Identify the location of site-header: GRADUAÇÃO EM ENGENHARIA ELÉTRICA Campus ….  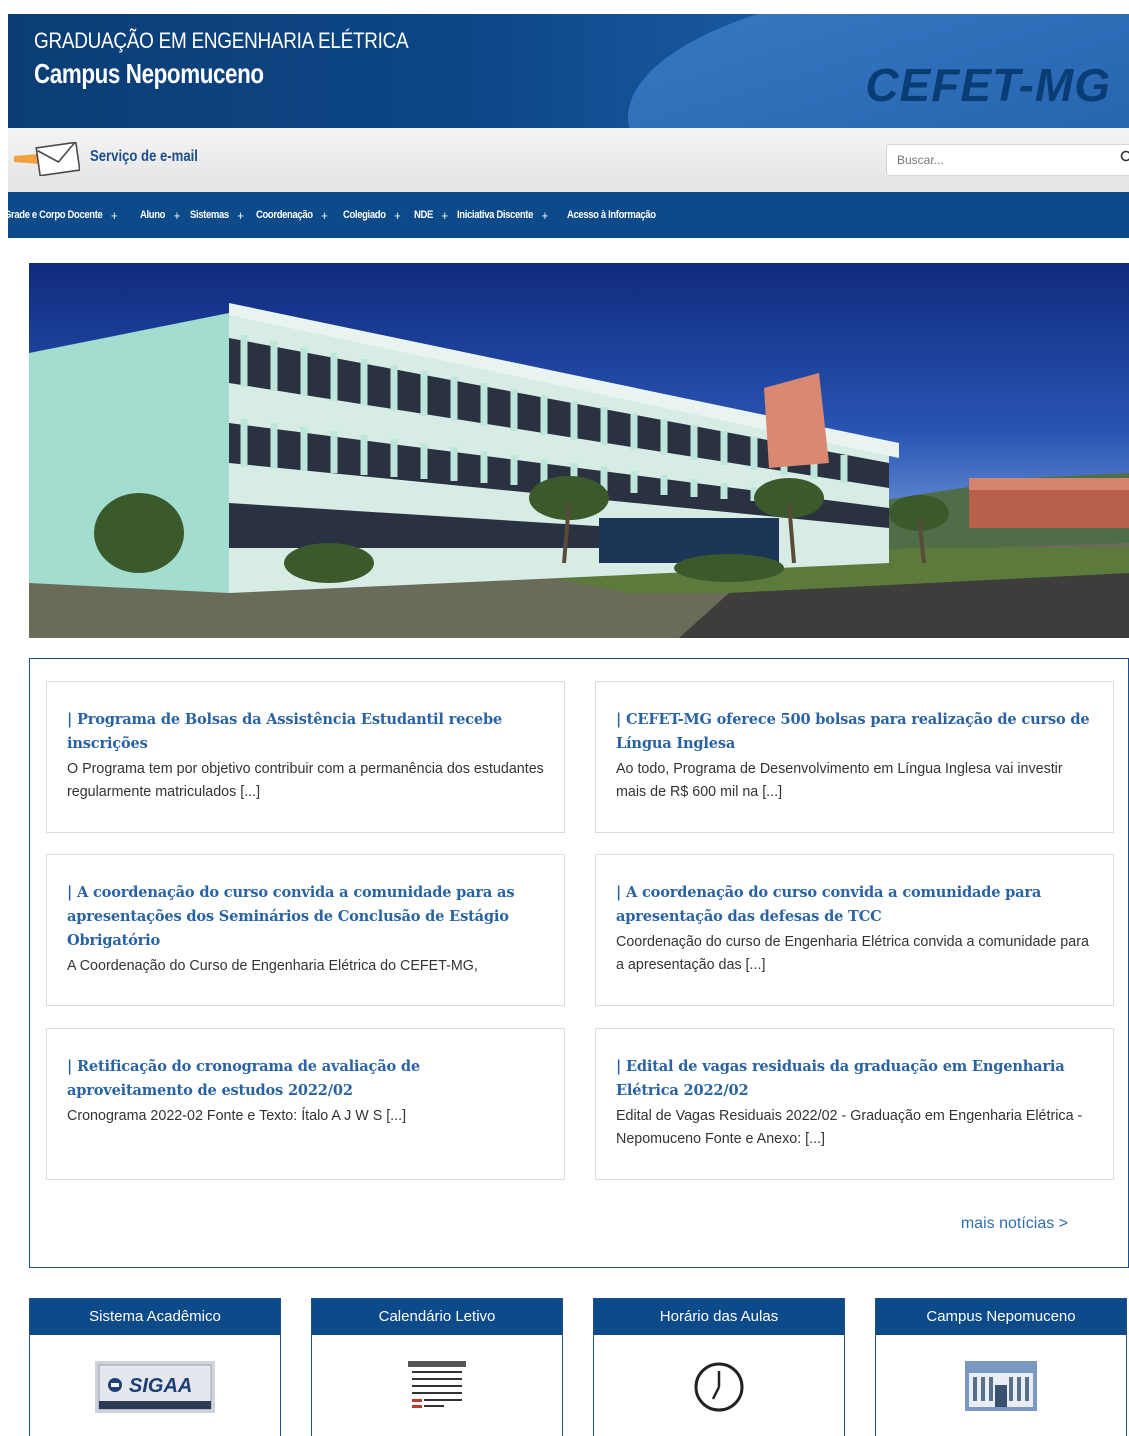
(568, 71).